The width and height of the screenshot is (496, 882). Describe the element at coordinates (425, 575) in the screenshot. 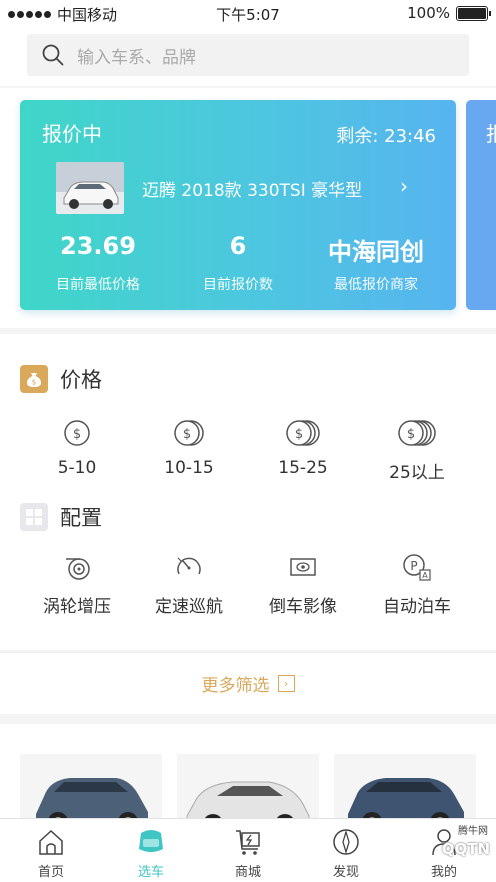

I see `svg-text: A` at that location.